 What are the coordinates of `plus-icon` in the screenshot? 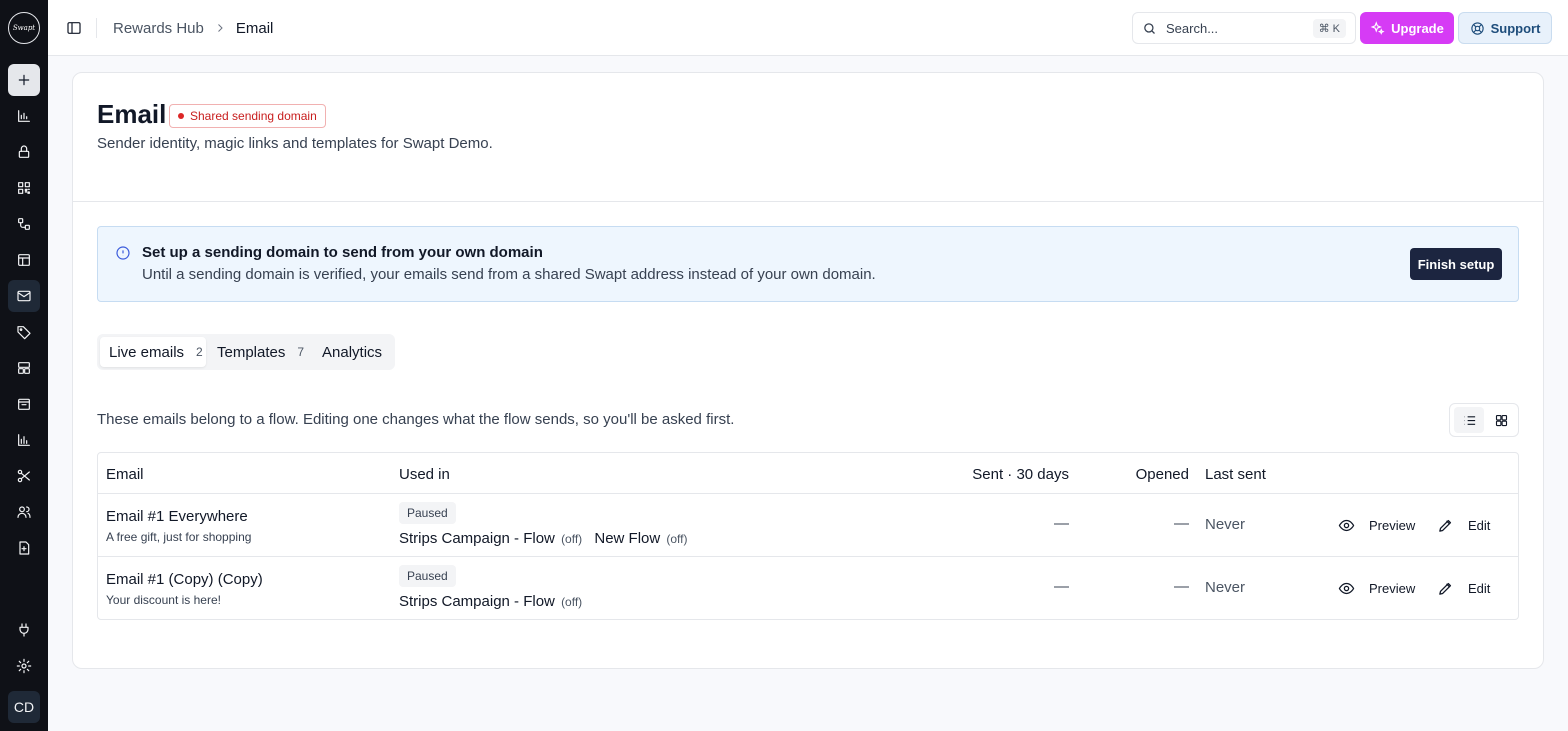 It's located at (24, 80).